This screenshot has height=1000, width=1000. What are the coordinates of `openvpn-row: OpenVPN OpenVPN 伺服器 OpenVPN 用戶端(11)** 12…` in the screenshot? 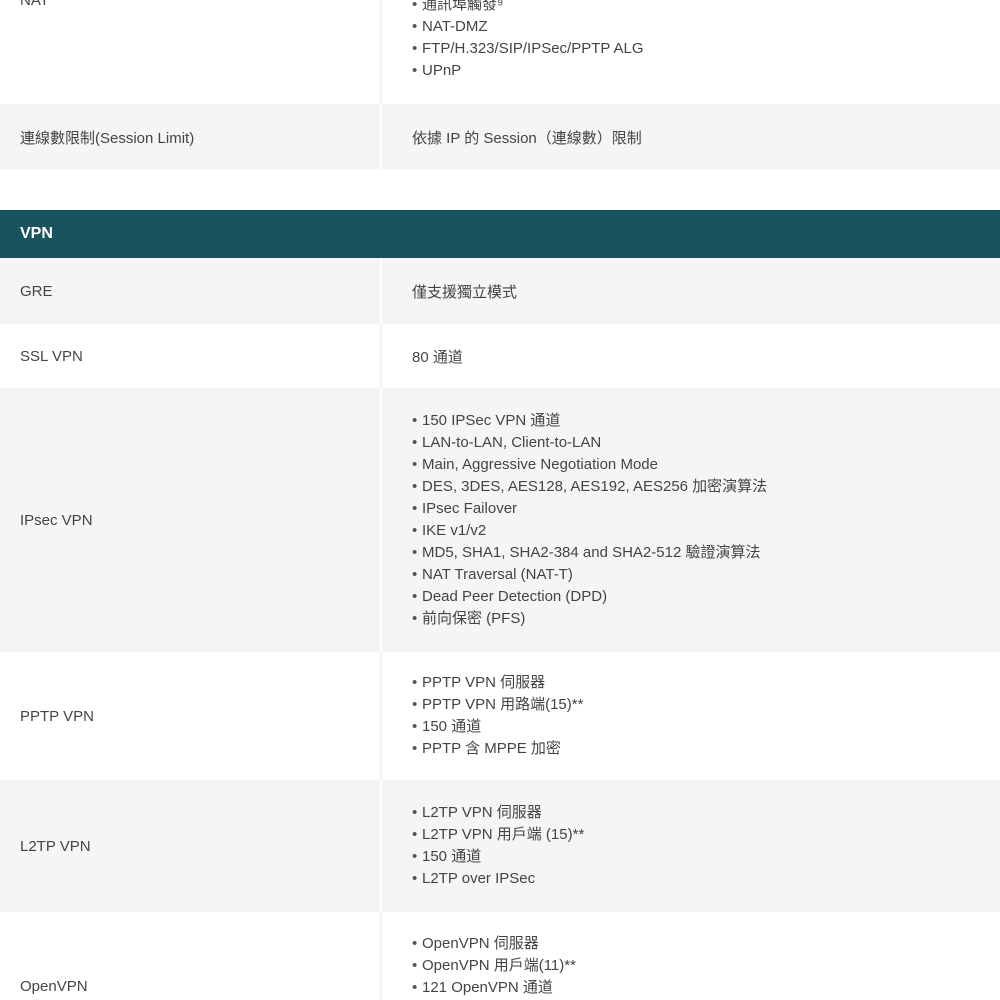 It's located at (500, 956).